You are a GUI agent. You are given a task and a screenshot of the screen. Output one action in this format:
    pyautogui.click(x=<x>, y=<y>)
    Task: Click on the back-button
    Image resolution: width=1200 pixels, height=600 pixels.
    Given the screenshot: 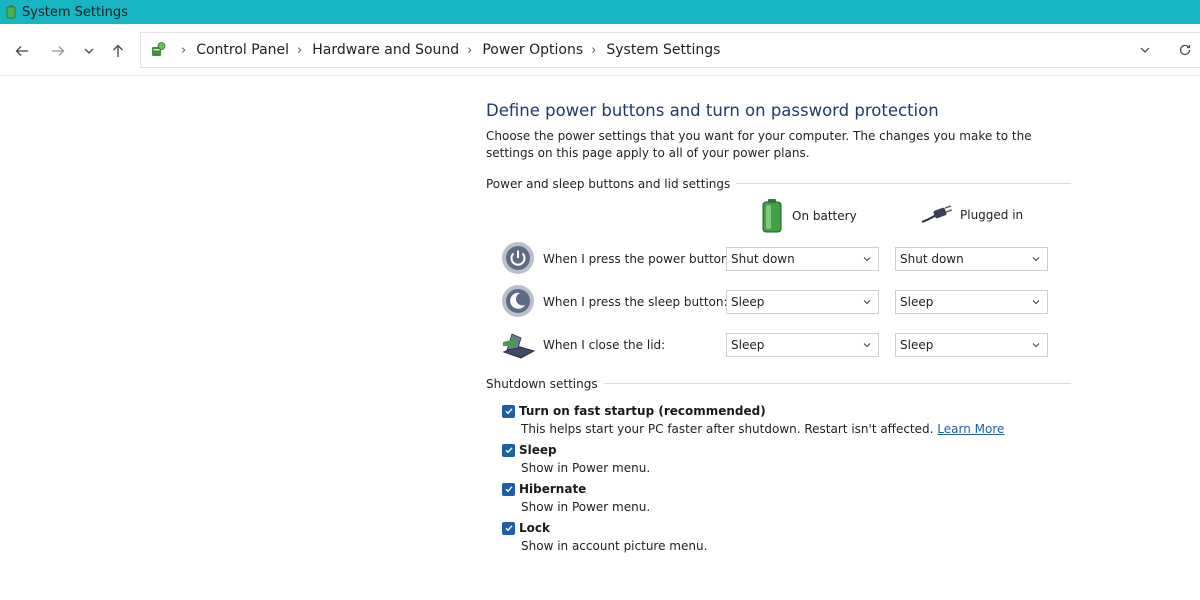 What is the action you would take?
    pyautogui.click(x=22, y=51)
    